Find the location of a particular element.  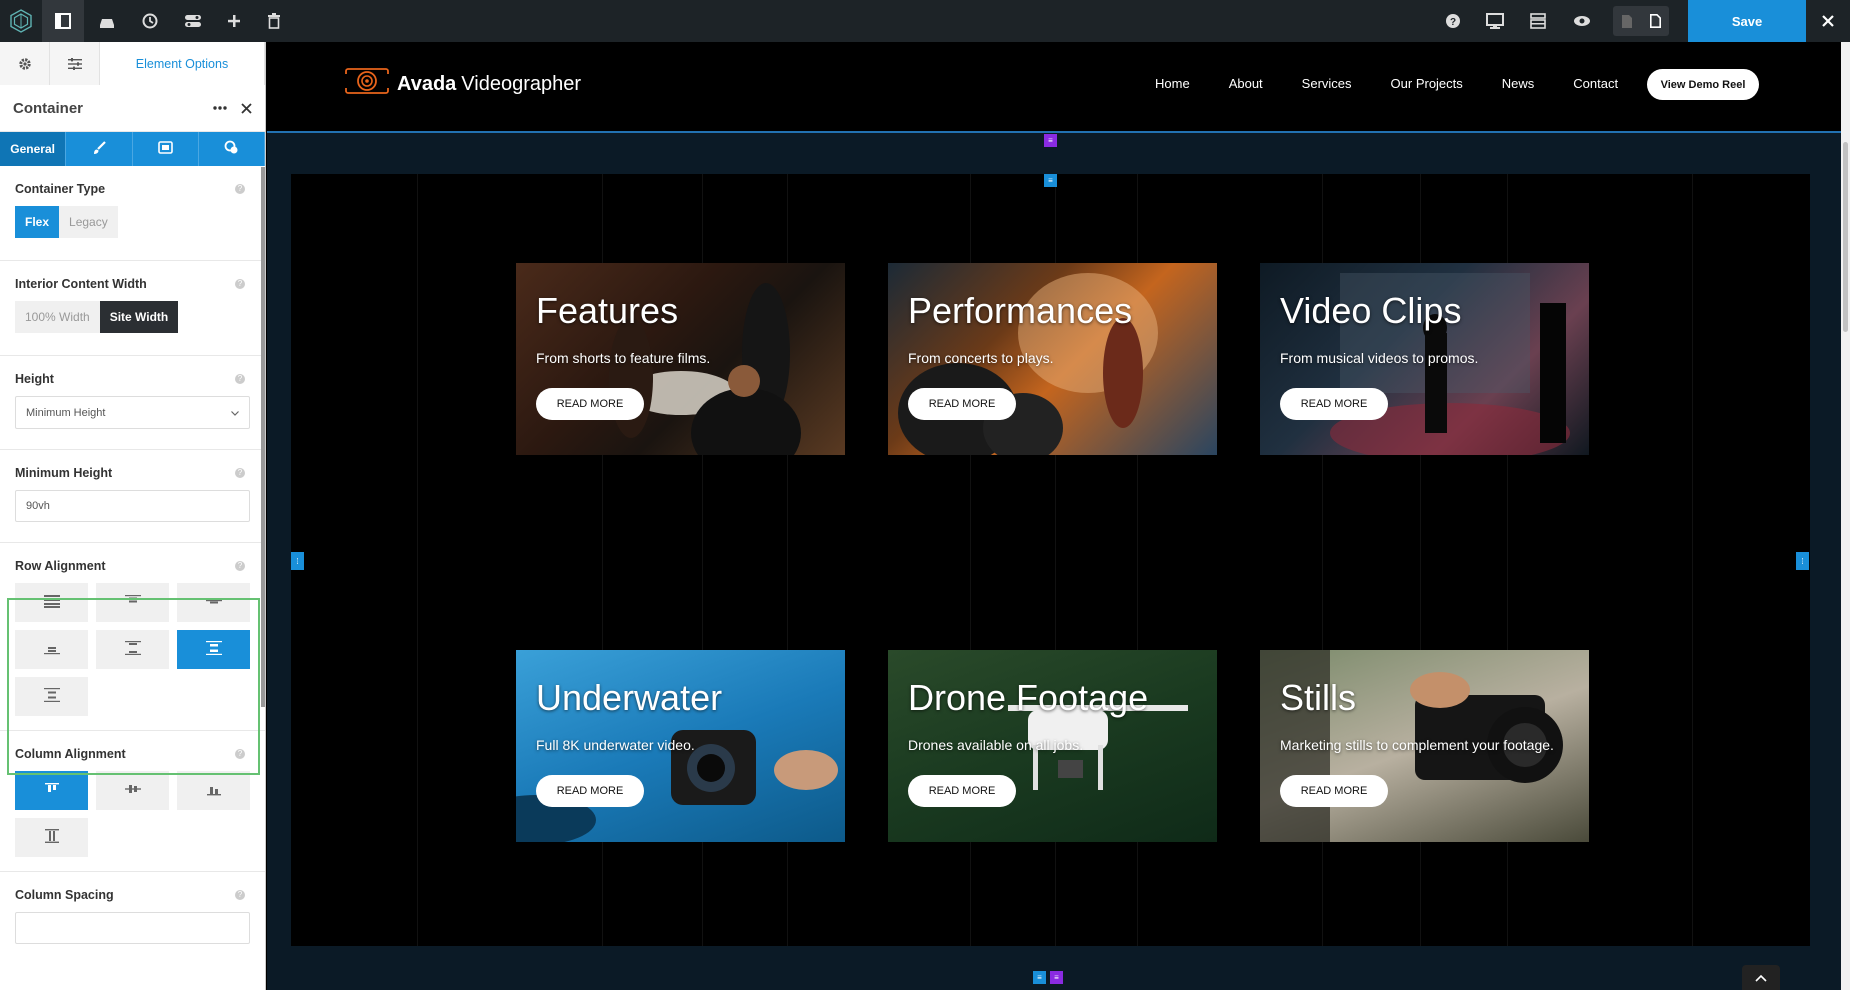

container-type-toggle: Flex Legacy is located at coordinates (66, 222).